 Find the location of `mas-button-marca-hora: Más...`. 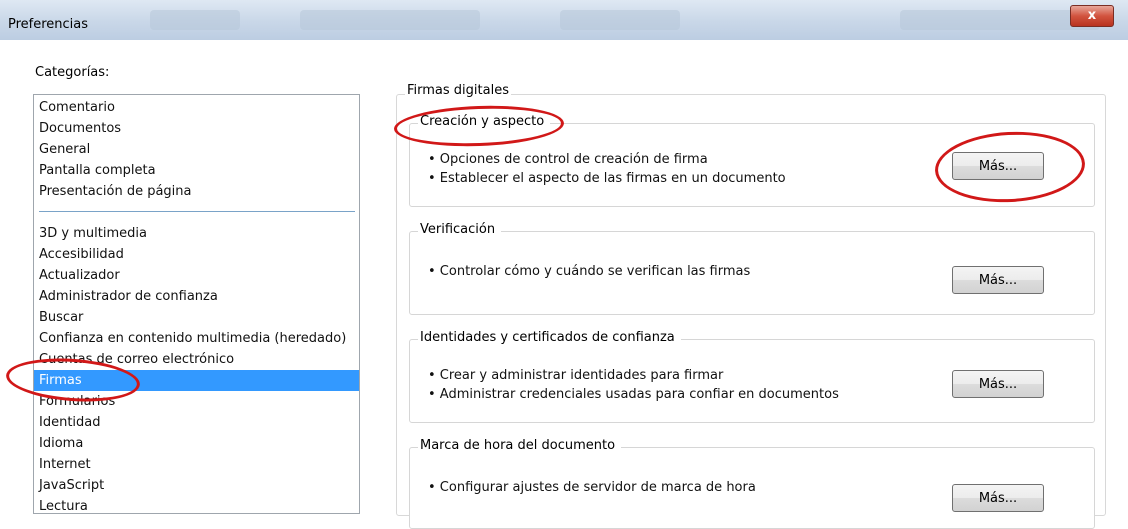

mas-button-marca-hora: Más... is located at coordinates (998, 498).